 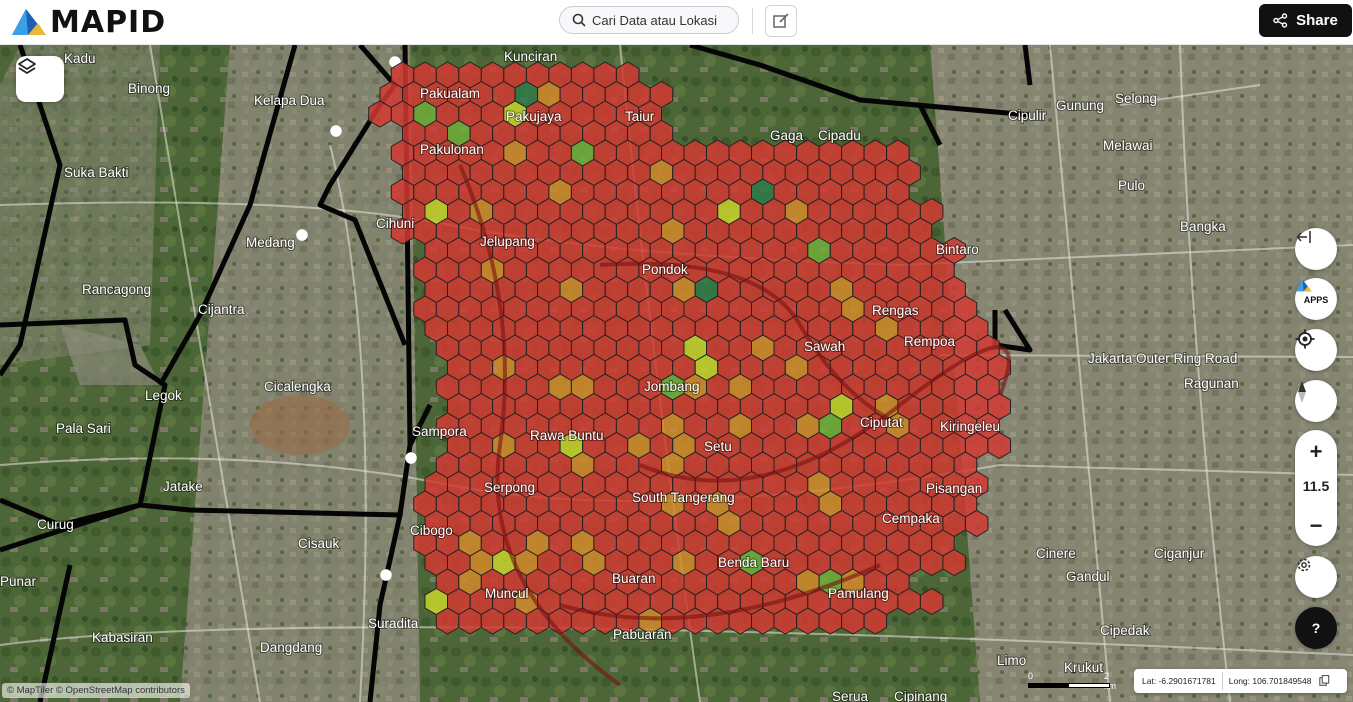 I want to click on place-label: Gandul, so click(x=1088, y=576).